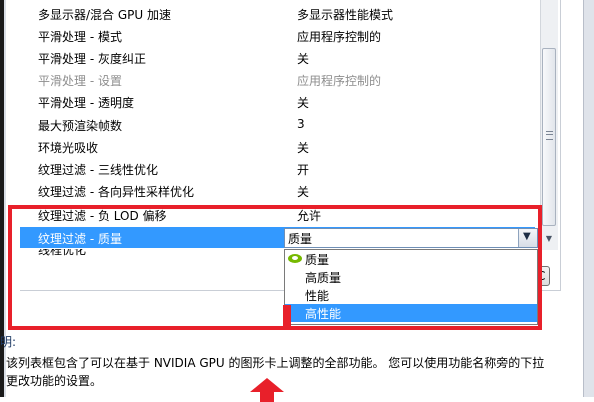 The width and height of the screenshot is (594, 402). What do you see at coordinates (588, 198) in the screenshot?
I see `window-frame-right` at bounding box center [588, 198].